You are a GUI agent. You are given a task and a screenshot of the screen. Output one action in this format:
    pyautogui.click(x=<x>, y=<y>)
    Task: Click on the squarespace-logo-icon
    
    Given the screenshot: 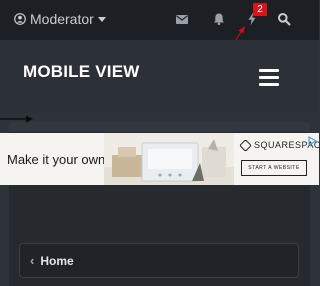 What is the action you would take?
    pyautogui.click(x=245, y=145)
    